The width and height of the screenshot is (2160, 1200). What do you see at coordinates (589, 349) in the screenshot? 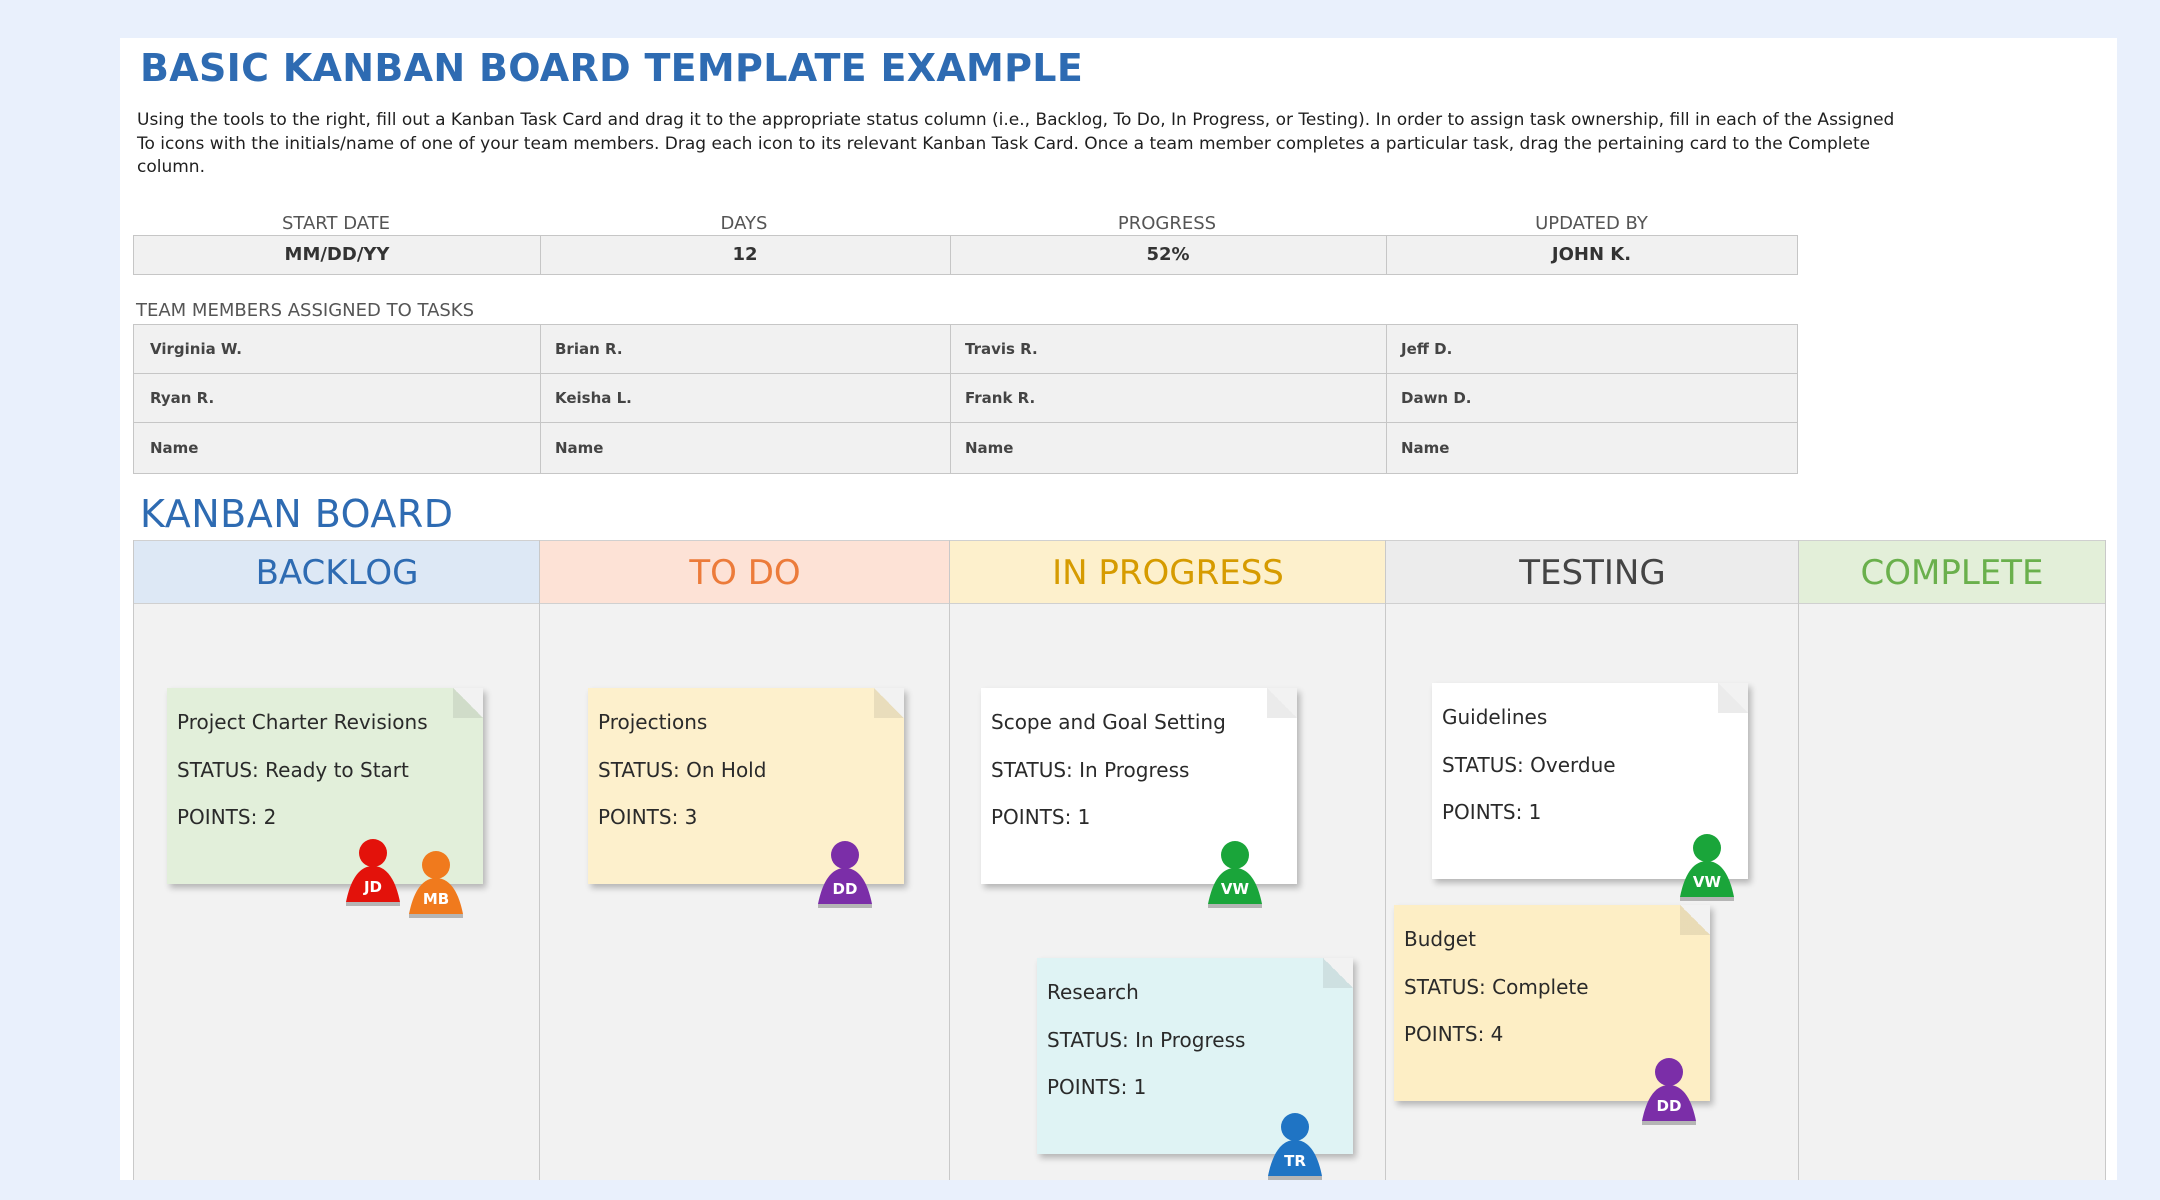
I see `team-member-cell: Brian R.` at bounding box center [589, 349].